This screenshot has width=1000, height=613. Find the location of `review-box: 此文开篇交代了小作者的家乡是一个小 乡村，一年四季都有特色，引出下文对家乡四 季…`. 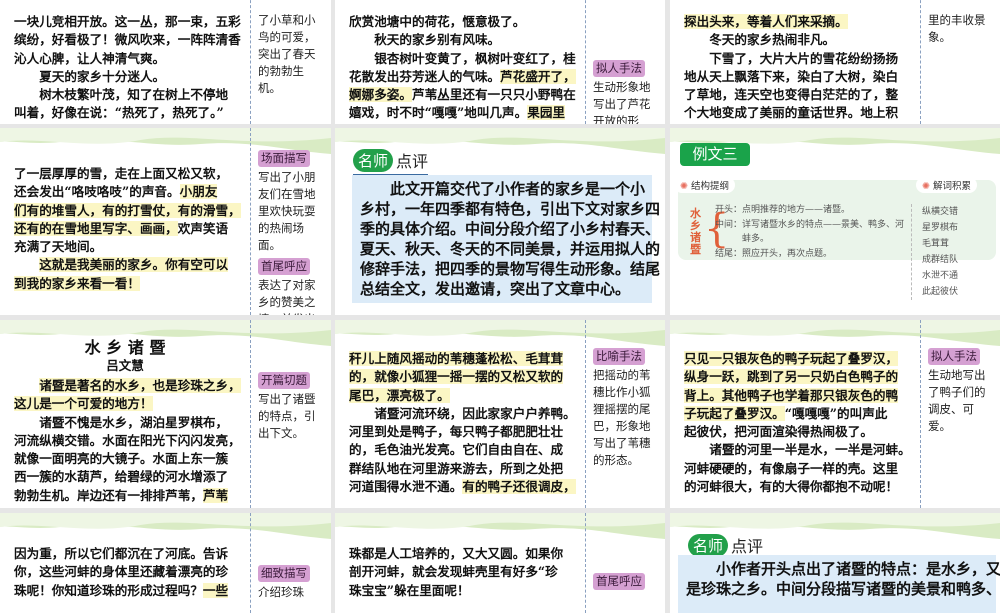

review-box: 此文开篇交代了小作者的家乡是一个小 乡村，一年四季都有特色，引出下文对家乡四 季… is located at coordinates (502, 239).